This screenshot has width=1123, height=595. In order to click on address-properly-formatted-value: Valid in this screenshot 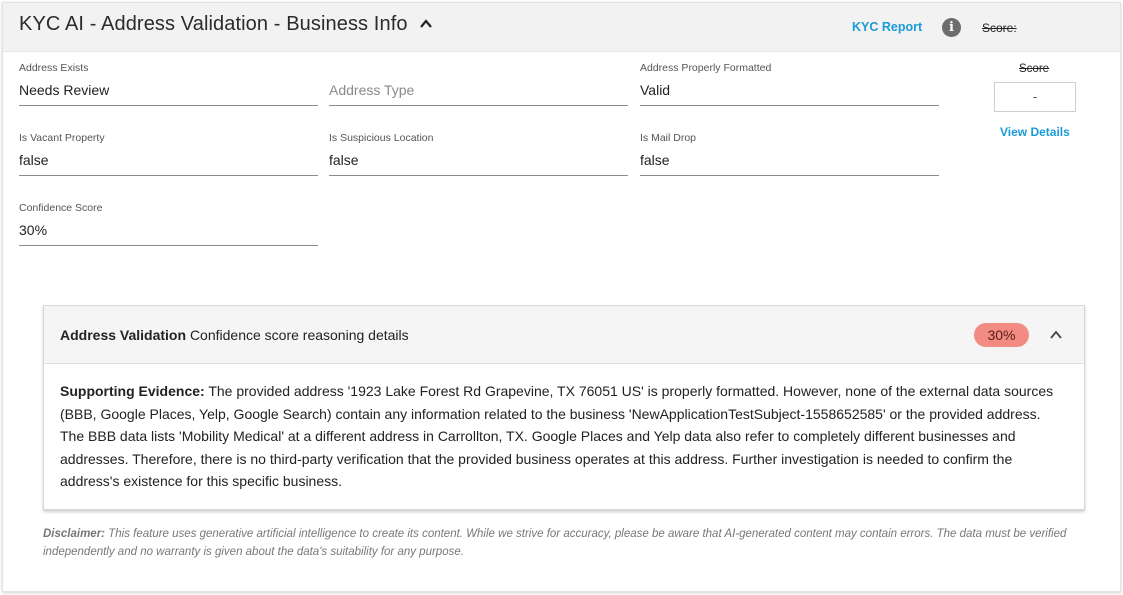, I will do `click(789, 94)`.